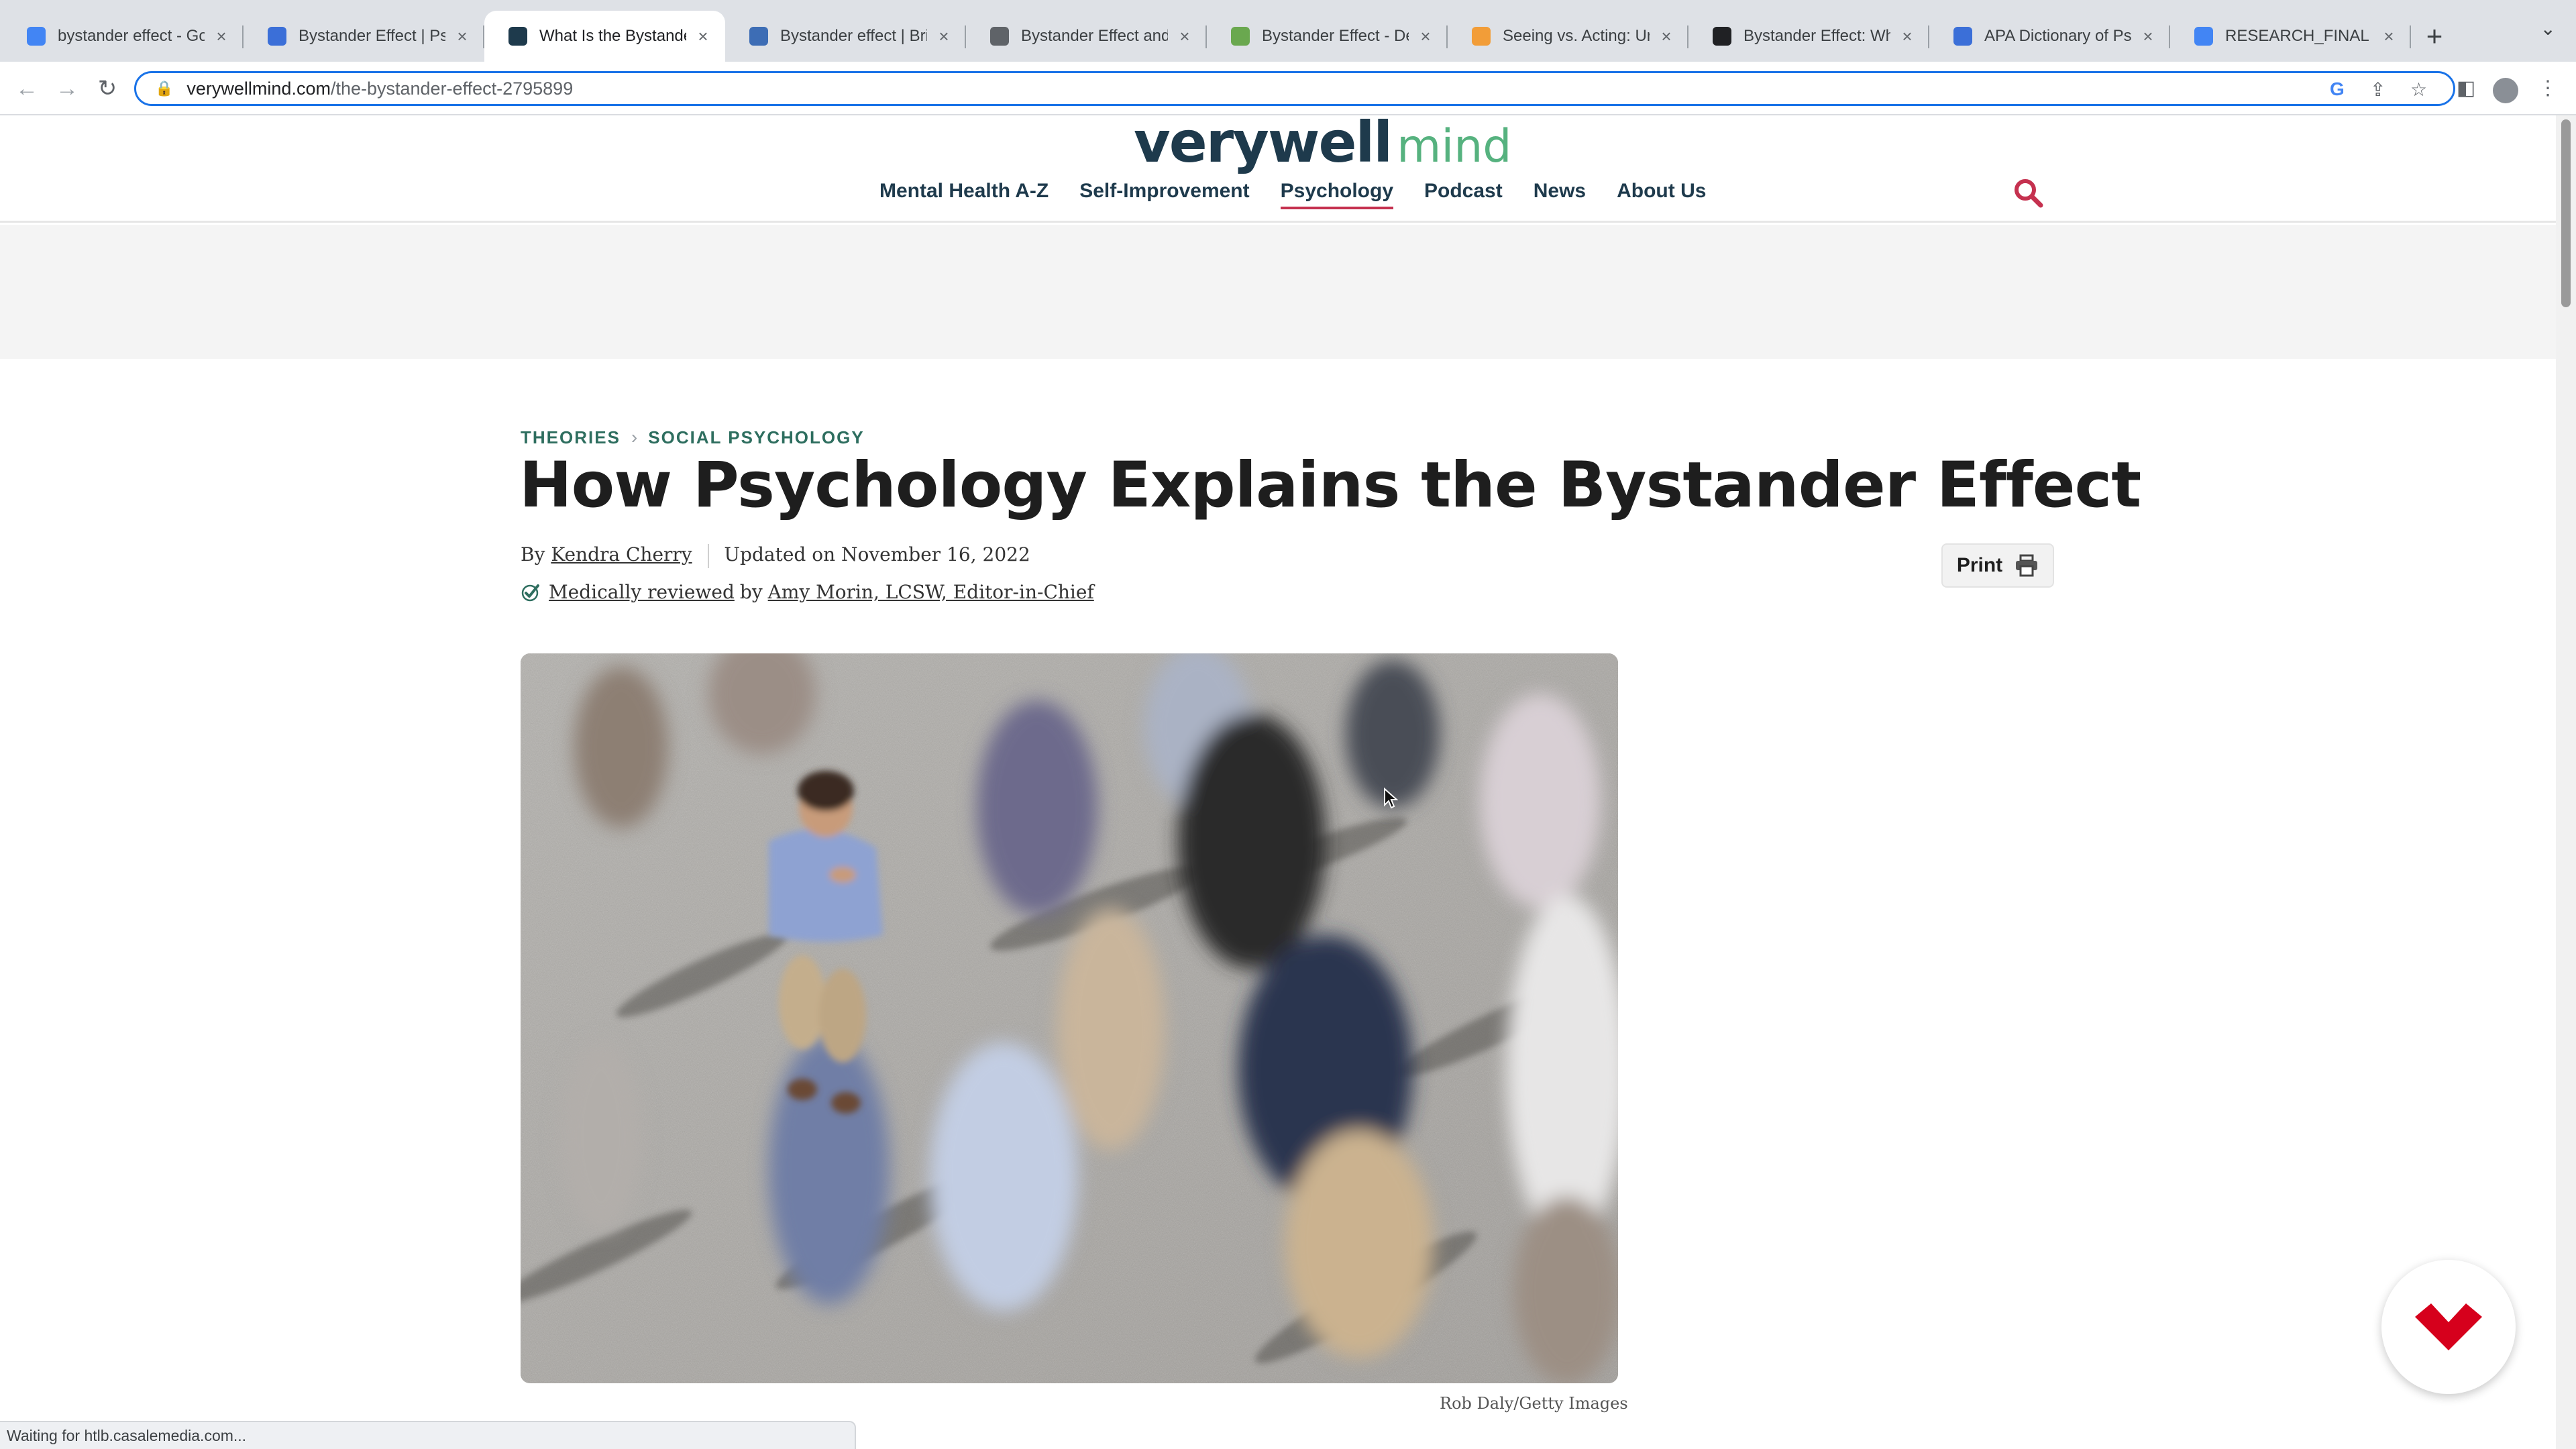 This screenshot has width=2576, height=1449. Describe the element at coordinates (452, 88) in the screenshot. I see `url-path: /the-bystander-effect-2795899` at that location.